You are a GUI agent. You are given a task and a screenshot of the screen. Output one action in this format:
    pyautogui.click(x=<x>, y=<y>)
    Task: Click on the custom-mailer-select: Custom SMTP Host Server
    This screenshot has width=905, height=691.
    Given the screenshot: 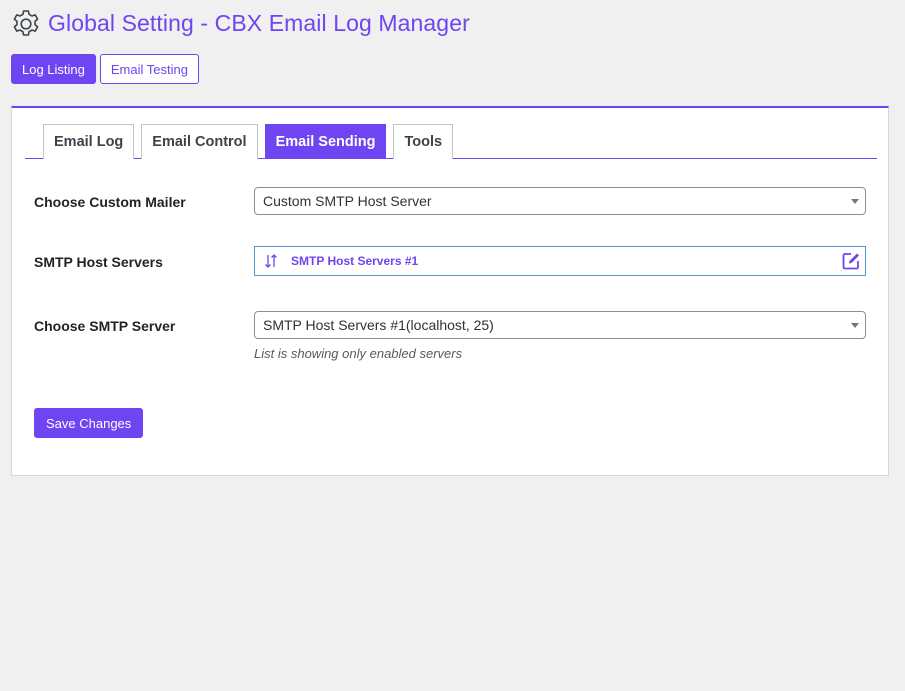 What is the action you would take?
    pyautogui.click(x=560, y=201)
    